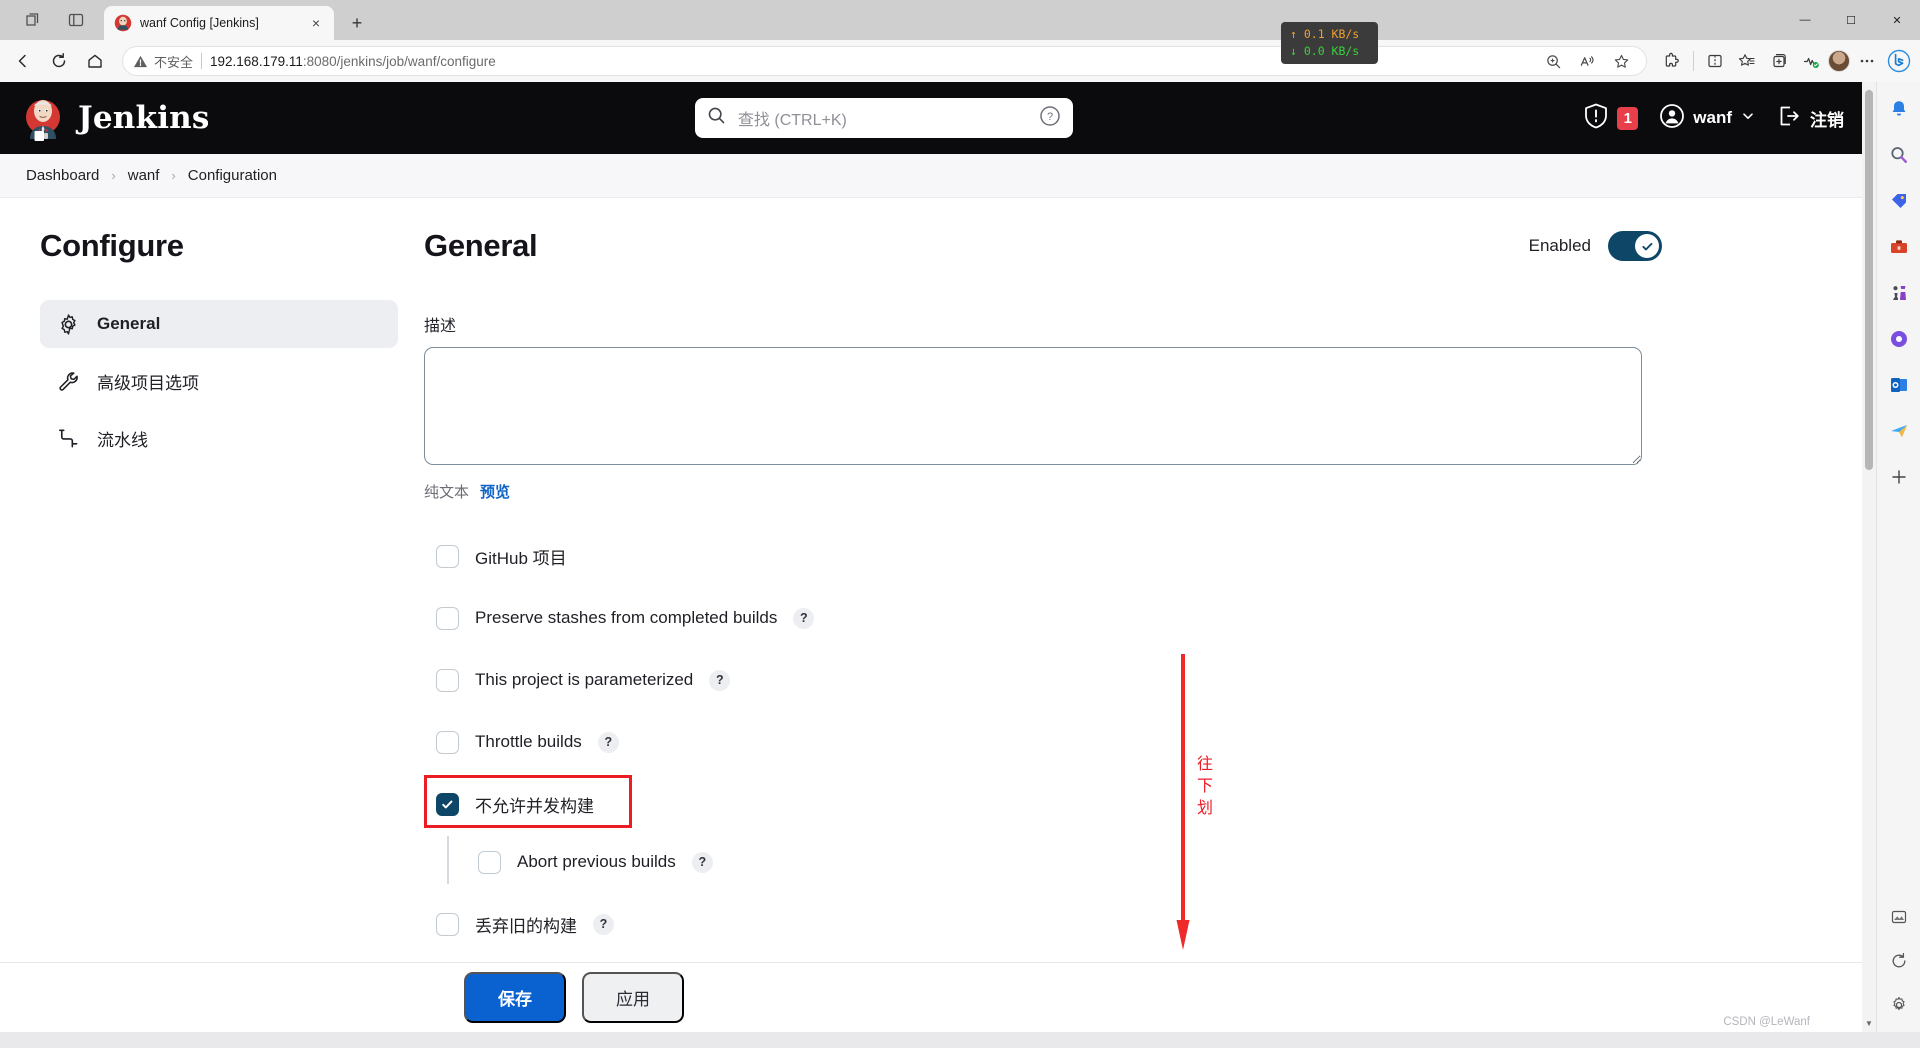 Image resolution: width=1920 pixels, height=1048 pixels. Describe the element at coordinates (116, 118) in the screenshot. I see `jenkins-logo-link: Jenkins` at that location.